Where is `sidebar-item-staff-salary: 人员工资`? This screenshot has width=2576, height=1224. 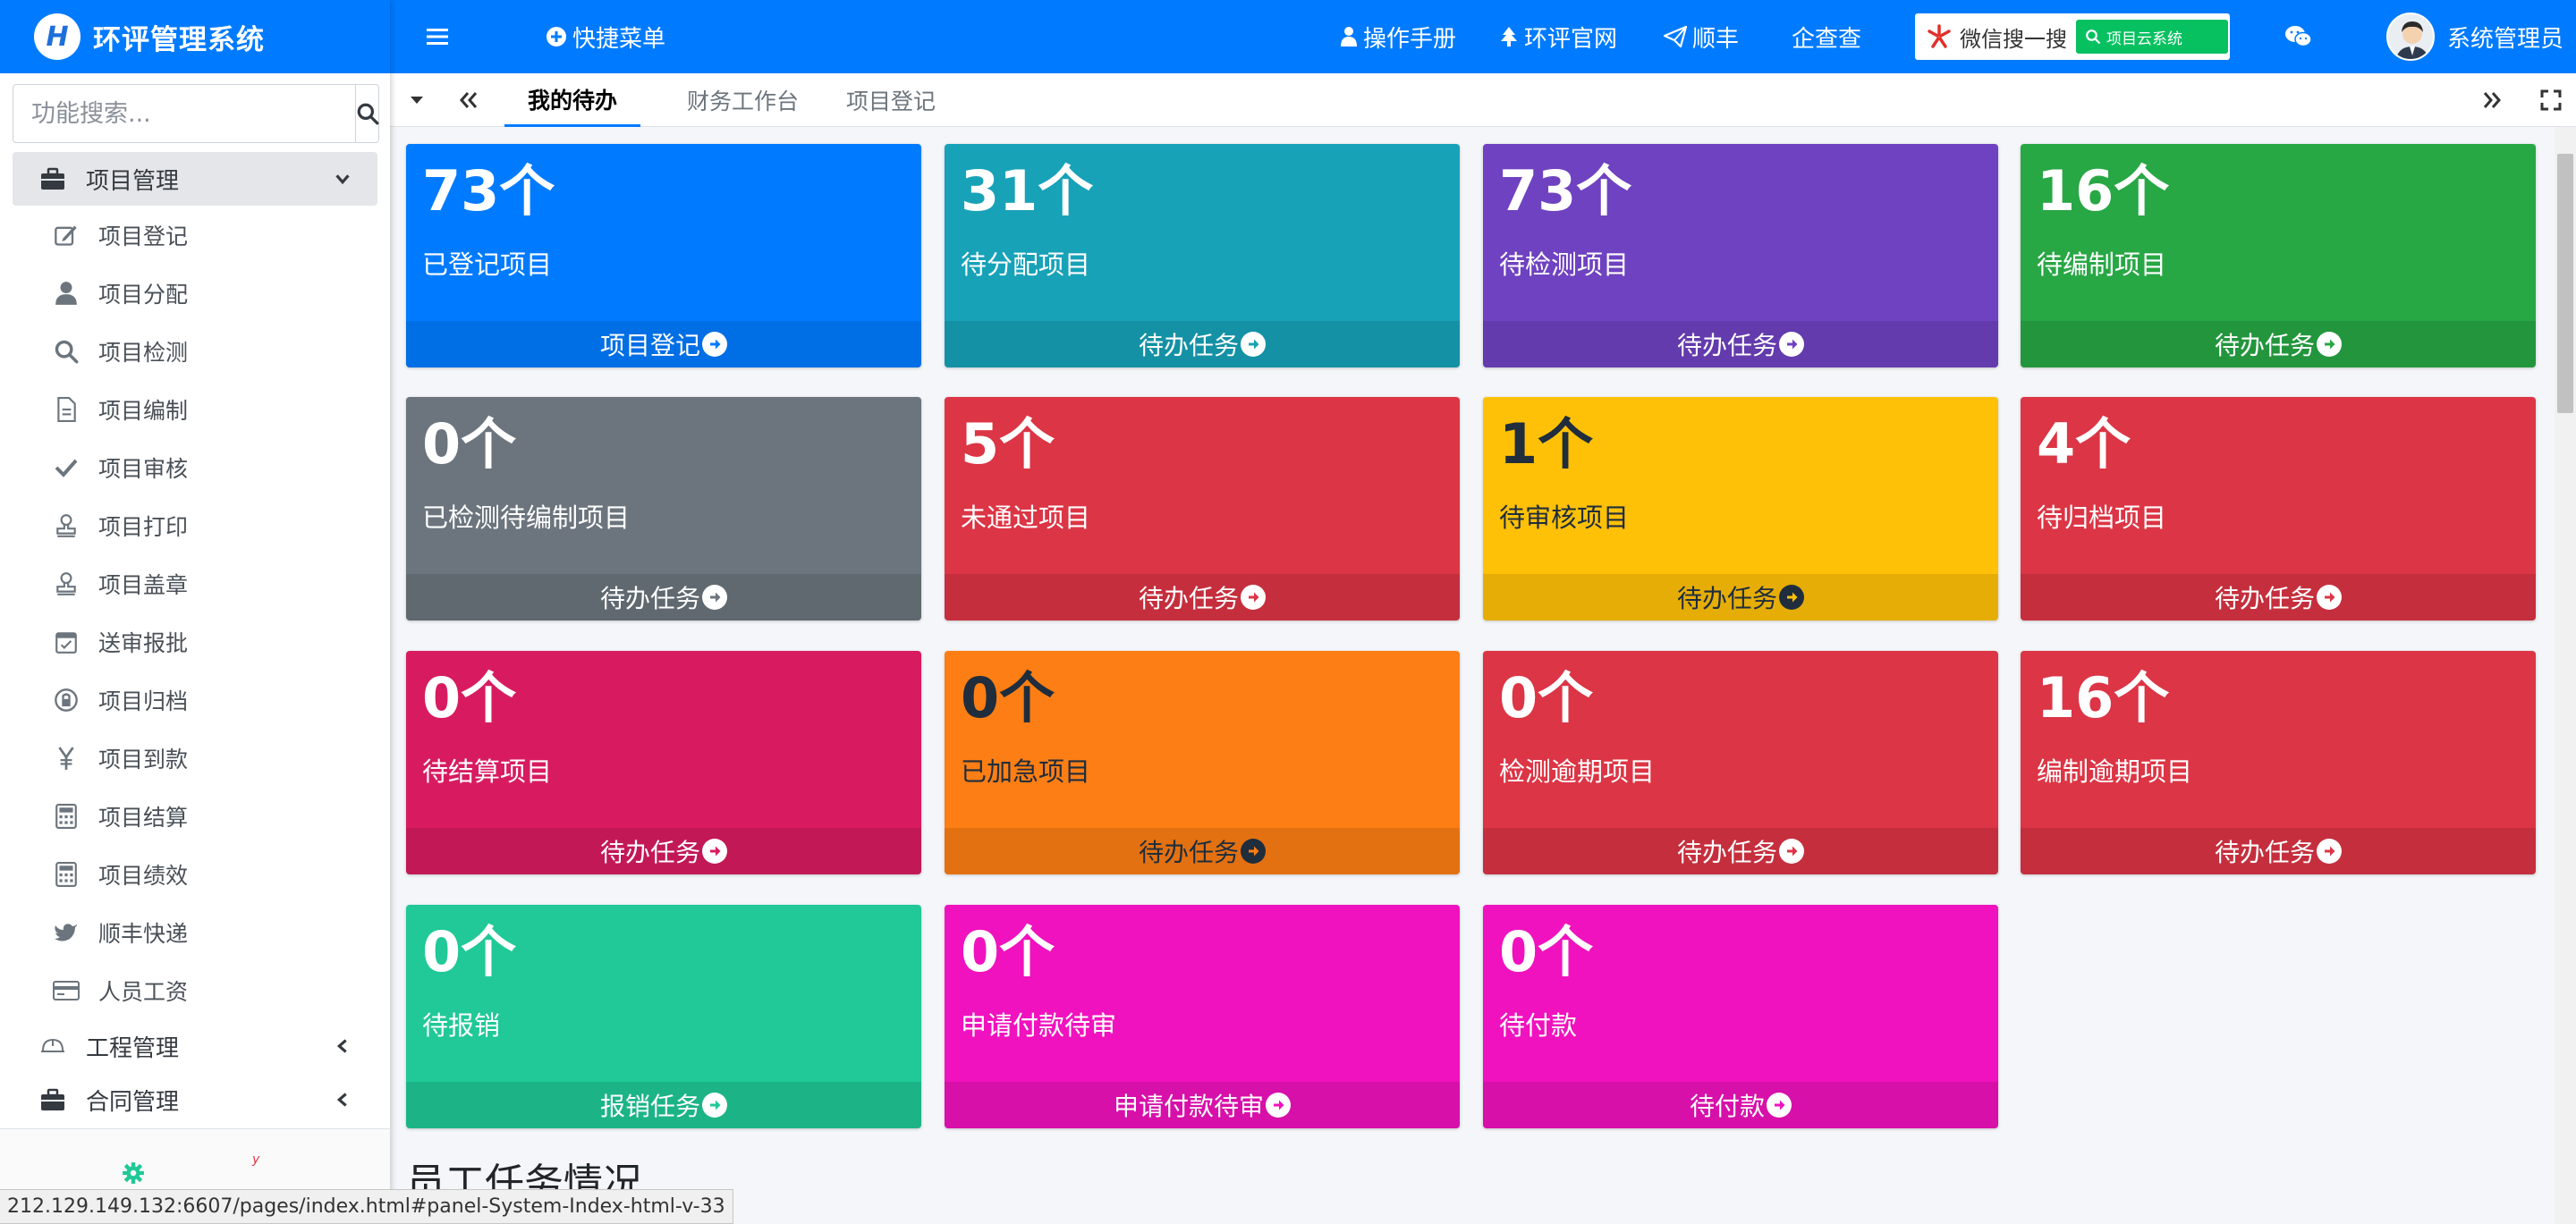
sidebar-item-staff-salary: 人员工资 is located at coordinates (195, 990).